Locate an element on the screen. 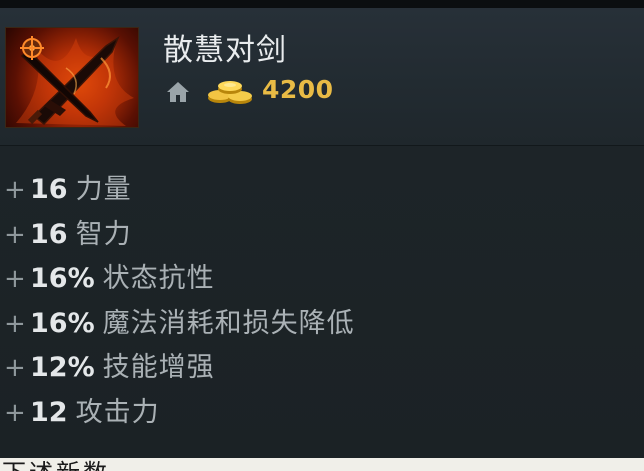 Image resolution: width=644 pixels, height=471 pixels. attribute-name: 魔法消耗和损失降低 is located at coordinates (228, 323).